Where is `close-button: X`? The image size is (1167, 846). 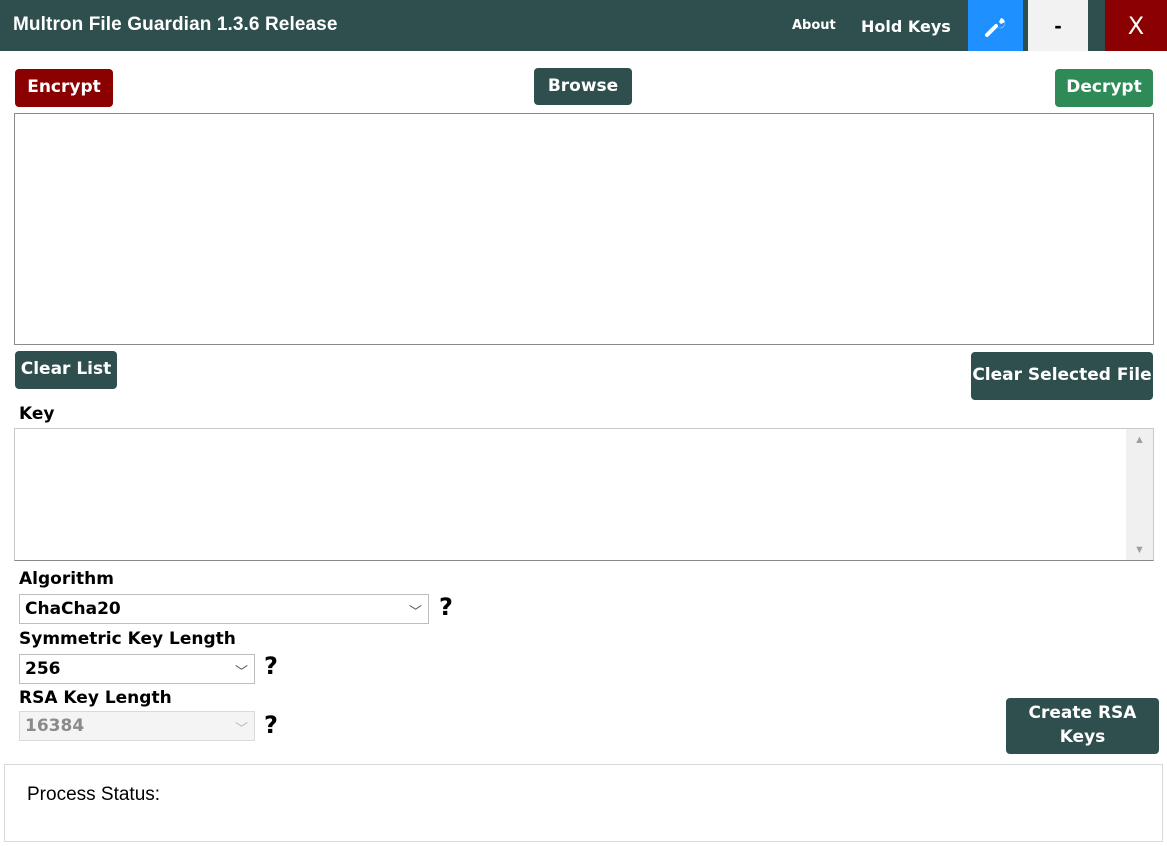
close-button: X is located at coordinates (1136, 25).